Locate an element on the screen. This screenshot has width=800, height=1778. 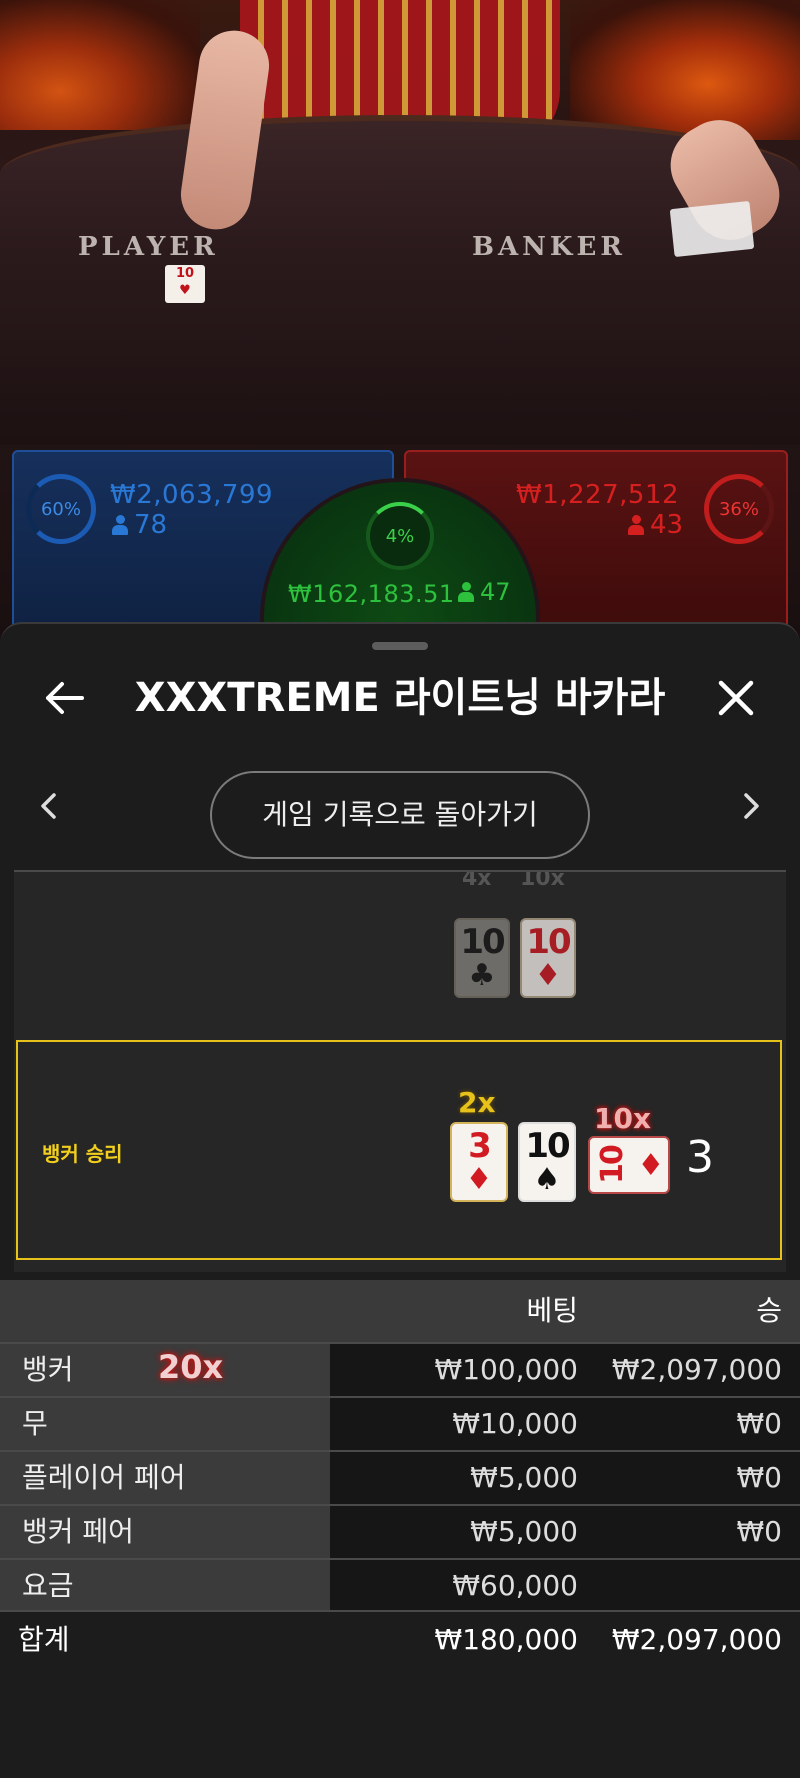
player-bet-total: ₩2,063,799 is located at coordinates (192, 495).